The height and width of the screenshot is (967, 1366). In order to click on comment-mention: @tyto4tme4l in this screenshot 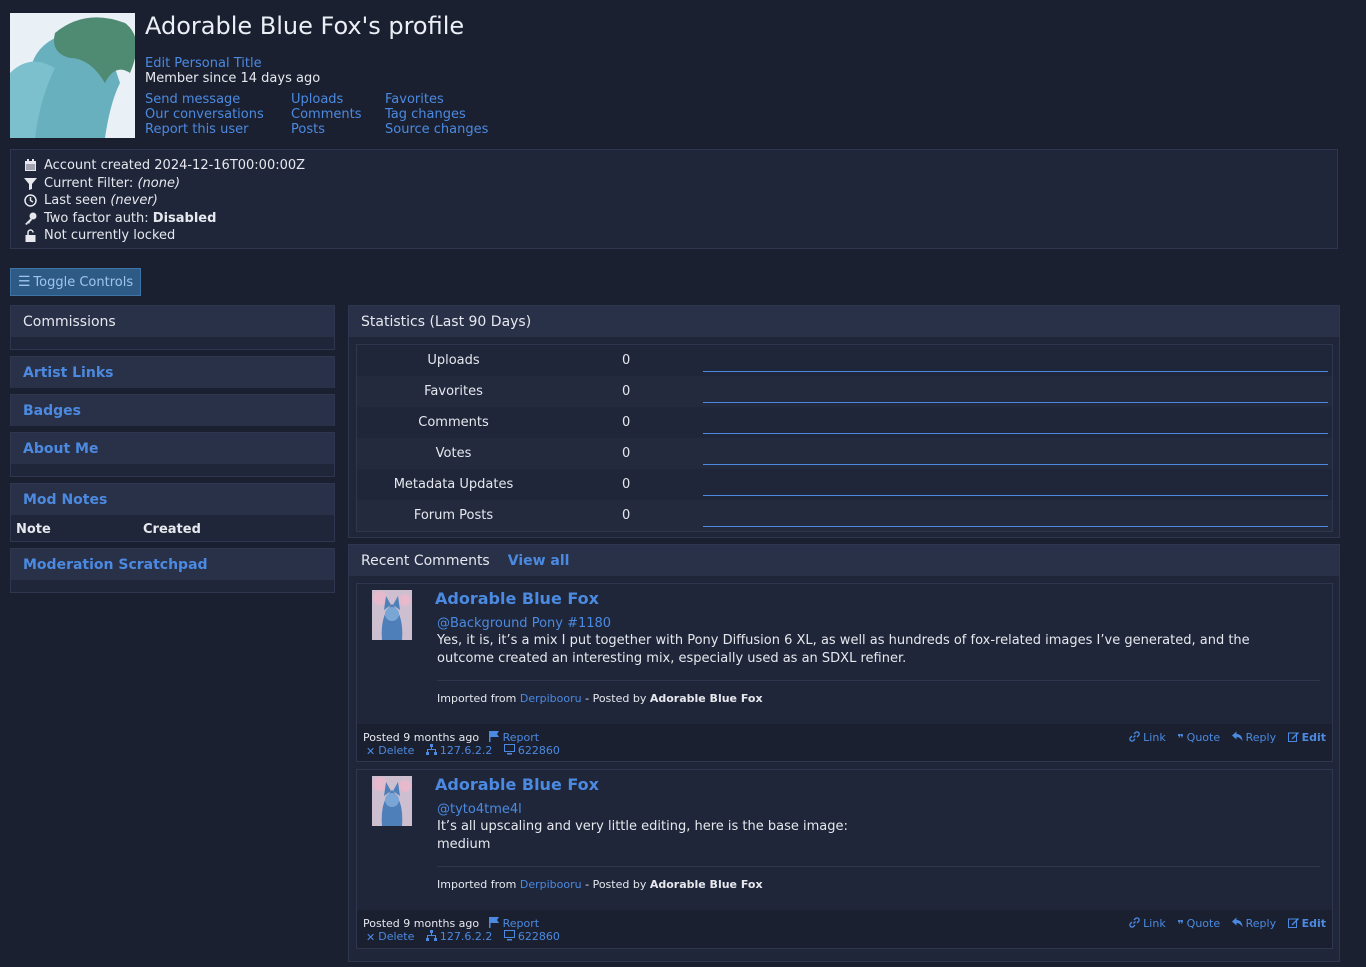, I will do `click(479, 809)`.